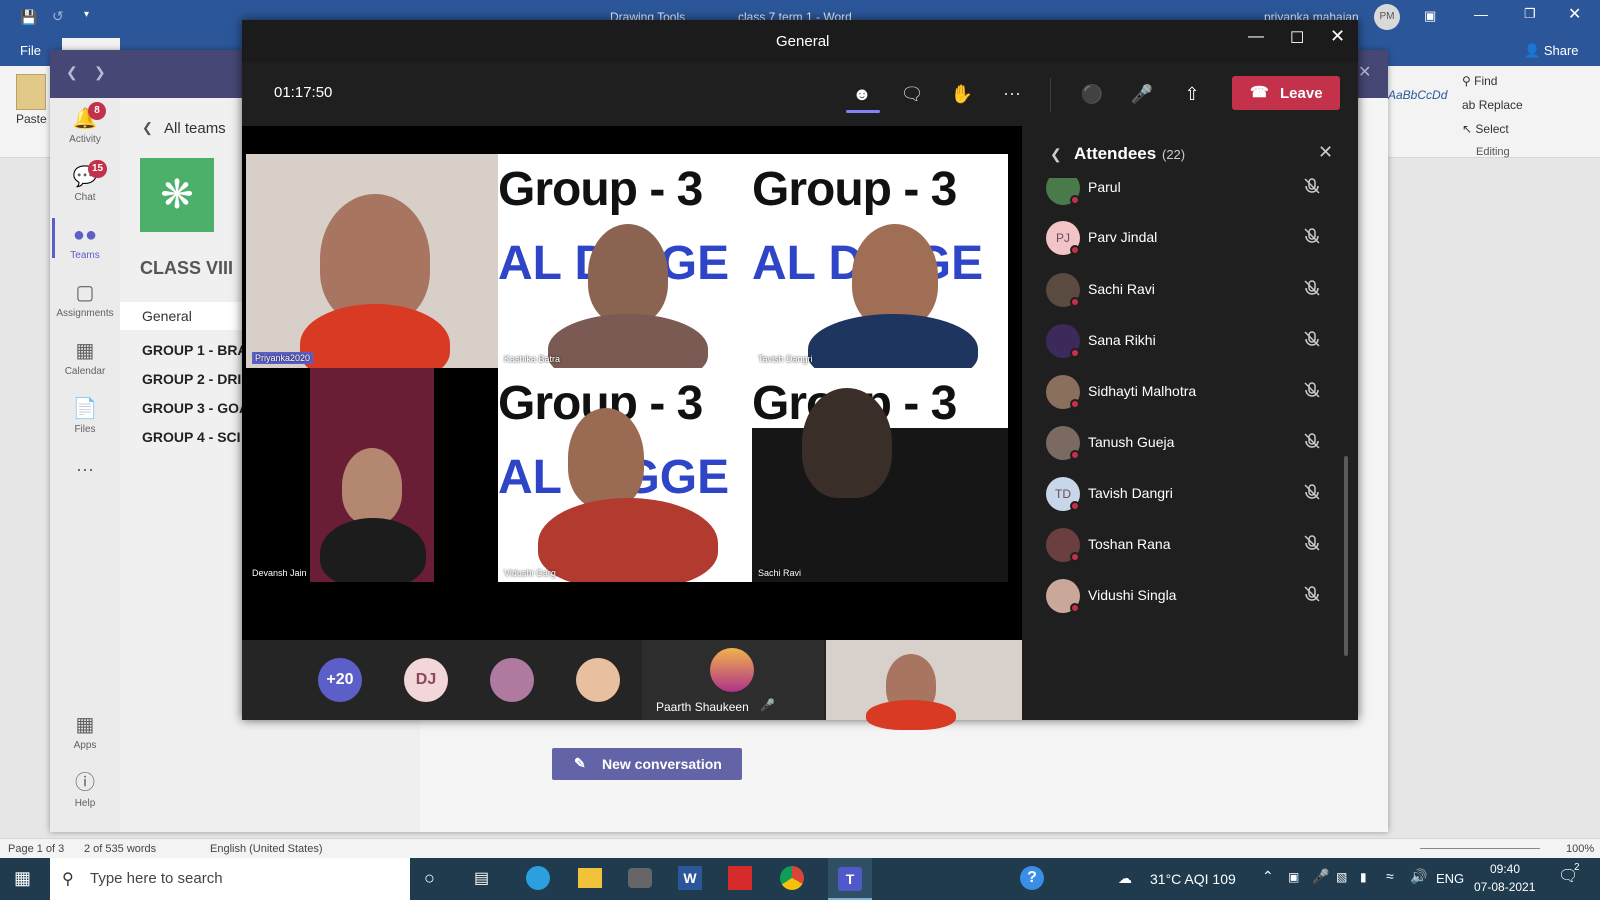 This screenshot has height=900, width=1600. I want to click on file-explorer-icon, so click(590, 878).